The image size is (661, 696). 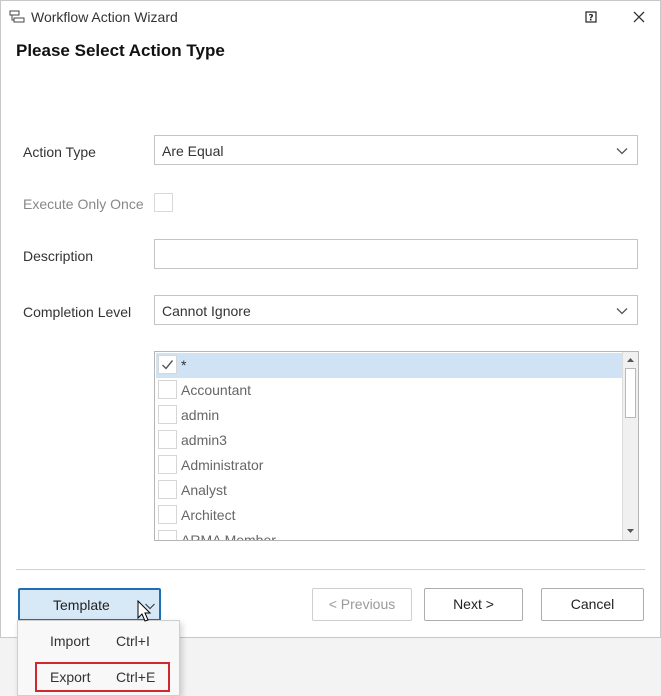 I want to click on list-item: Architect, so click(x=389, y=515).